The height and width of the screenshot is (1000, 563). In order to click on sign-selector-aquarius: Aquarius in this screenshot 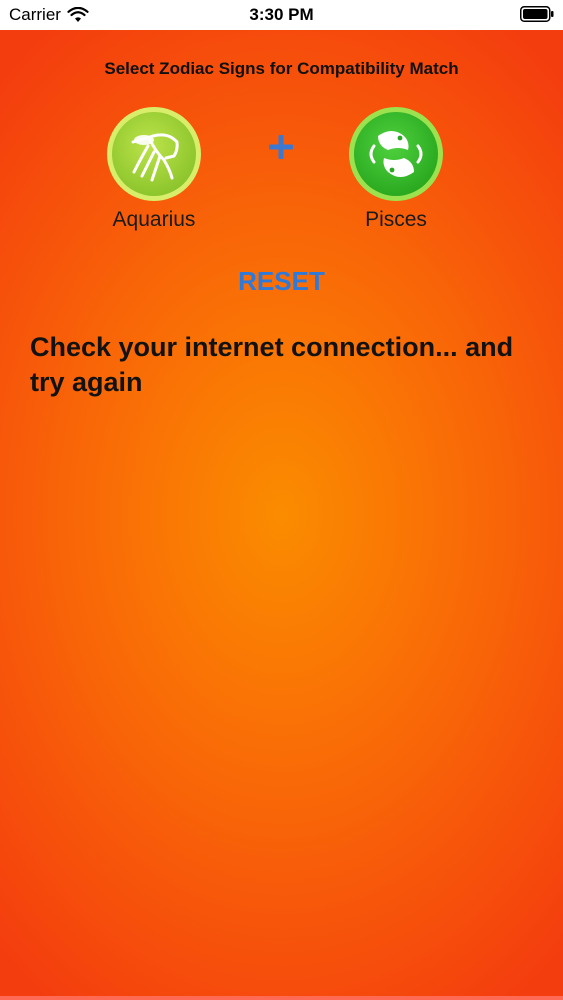, I will do `click(154, 169)`.